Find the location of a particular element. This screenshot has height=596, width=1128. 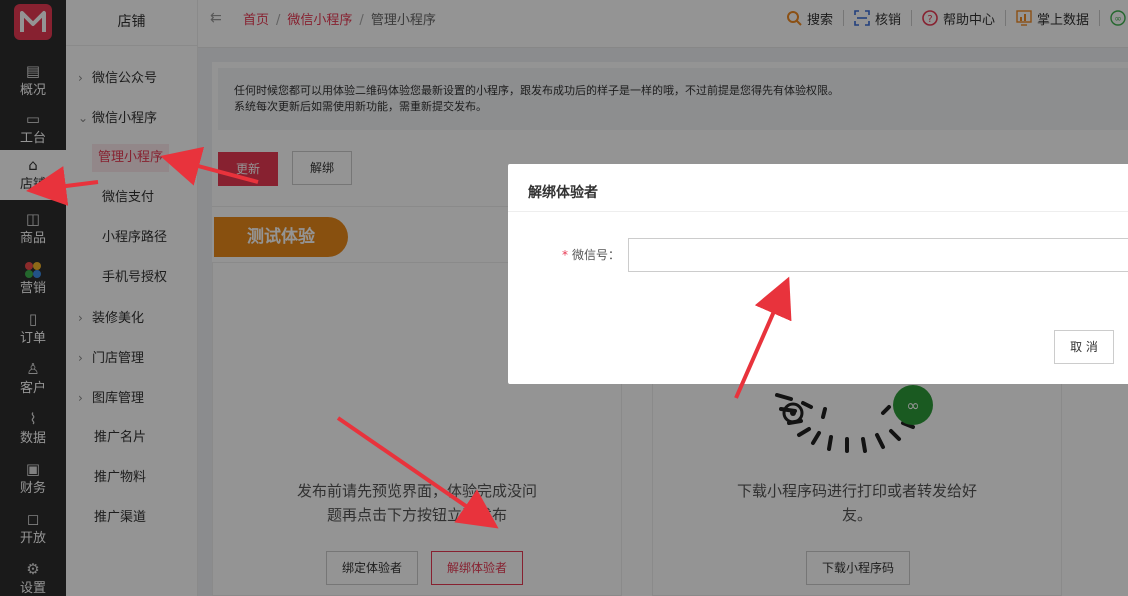

dialog-title: 解绑体验者 is located at coordinates (818, 188).